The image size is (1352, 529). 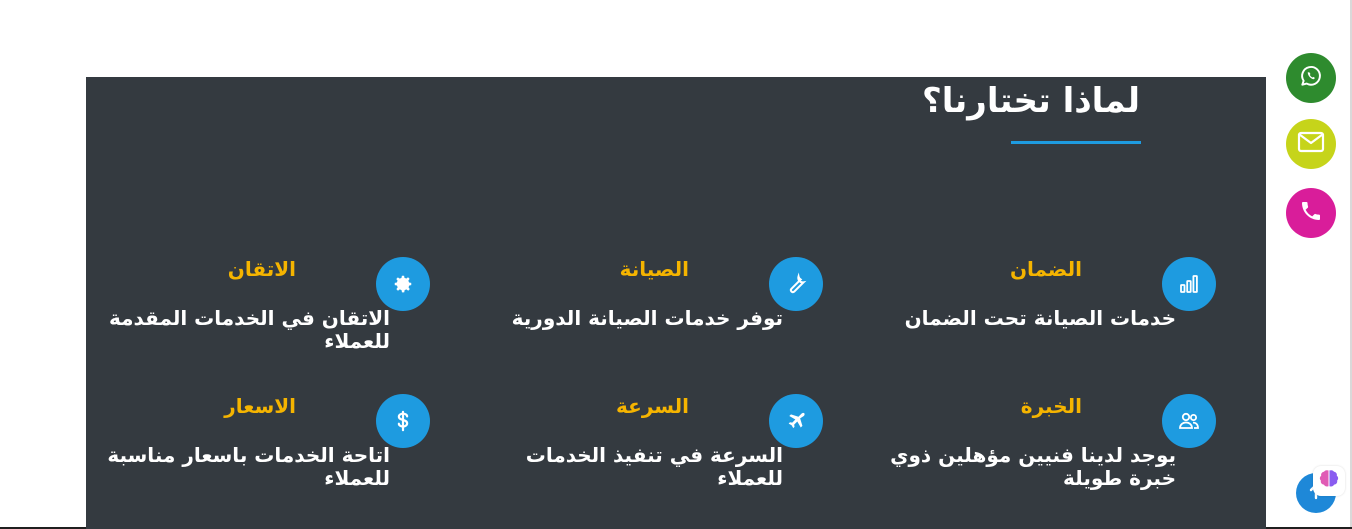 What do you see at coordinates (403, 284) in the screenshot?
I see `gear-icon` at bounding box center [403, 284].